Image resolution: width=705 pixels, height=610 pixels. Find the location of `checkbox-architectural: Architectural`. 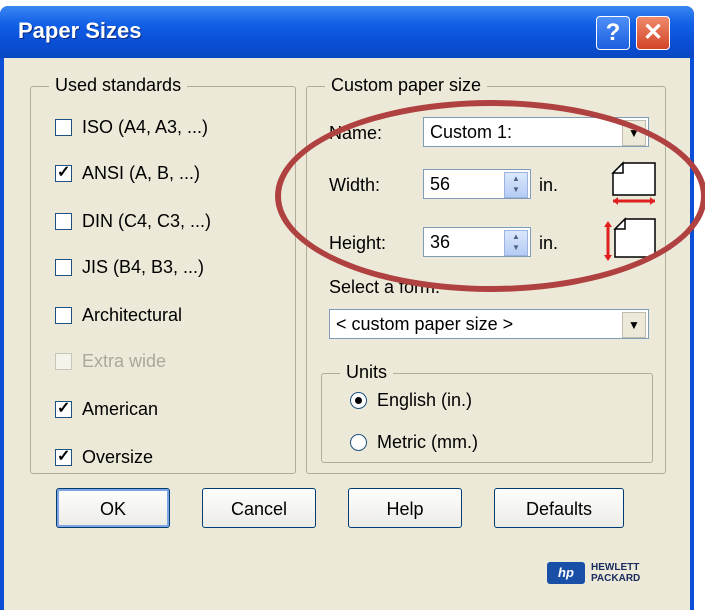

checkbox-architectural: Architectural is located at coordinates (118, 315).